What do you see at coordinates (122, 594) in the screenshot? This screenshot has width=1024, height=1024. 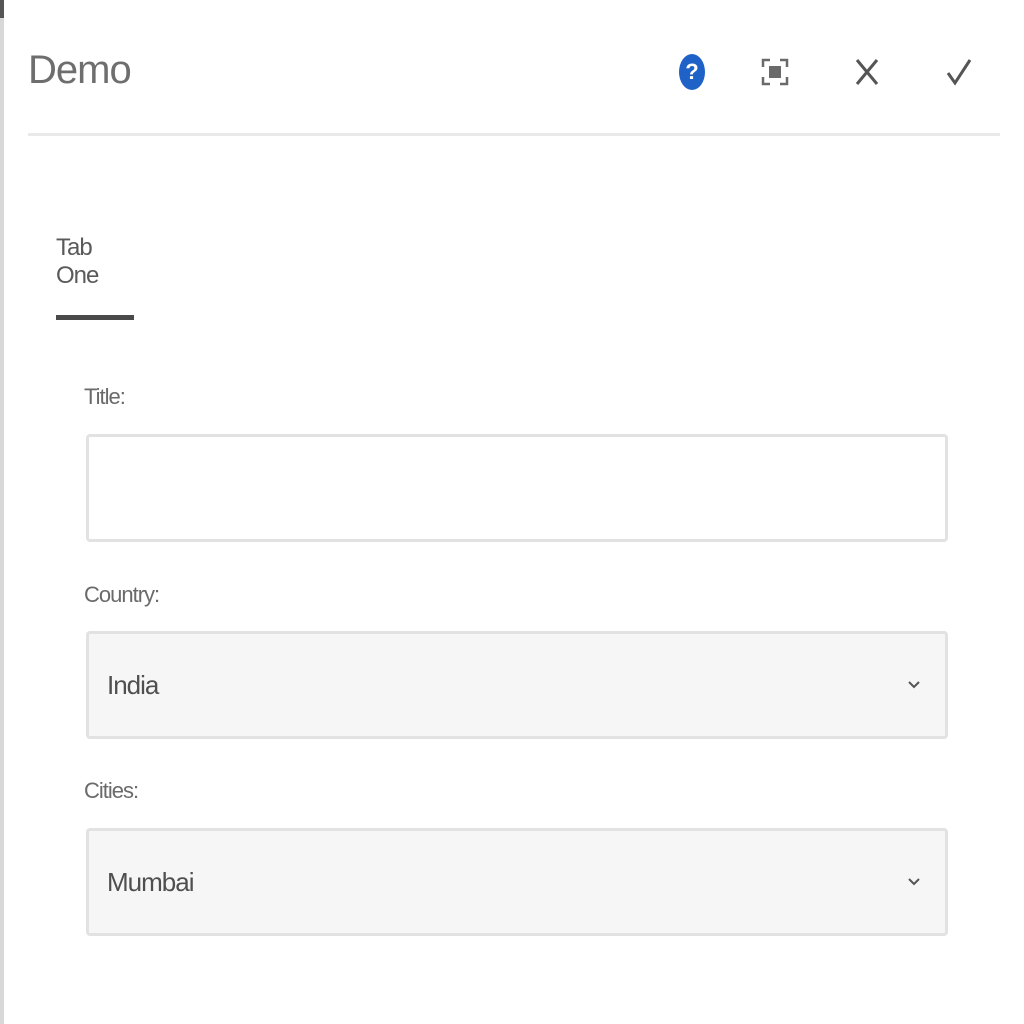 I see `country-label: Country:` at bounding box center [122, 594].